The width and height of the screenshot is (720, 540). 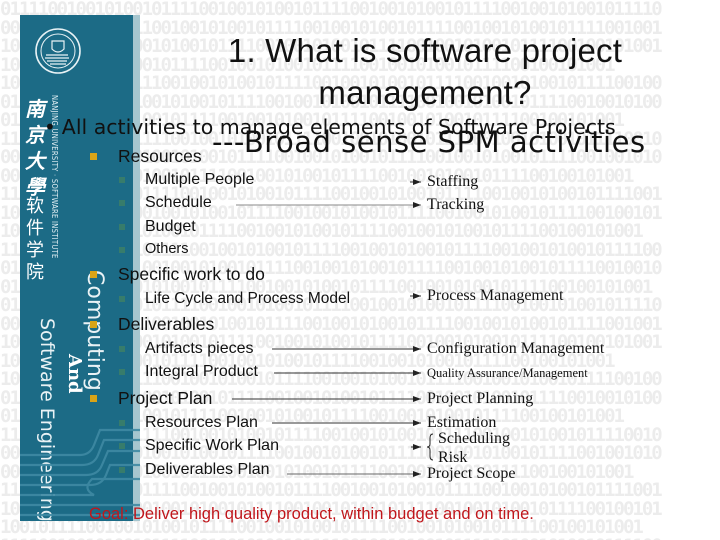 What do you see at coordinates (456, 204) in the screenshot?
I see `activity-tracking: Tracking` at bounding box center [456, 204].